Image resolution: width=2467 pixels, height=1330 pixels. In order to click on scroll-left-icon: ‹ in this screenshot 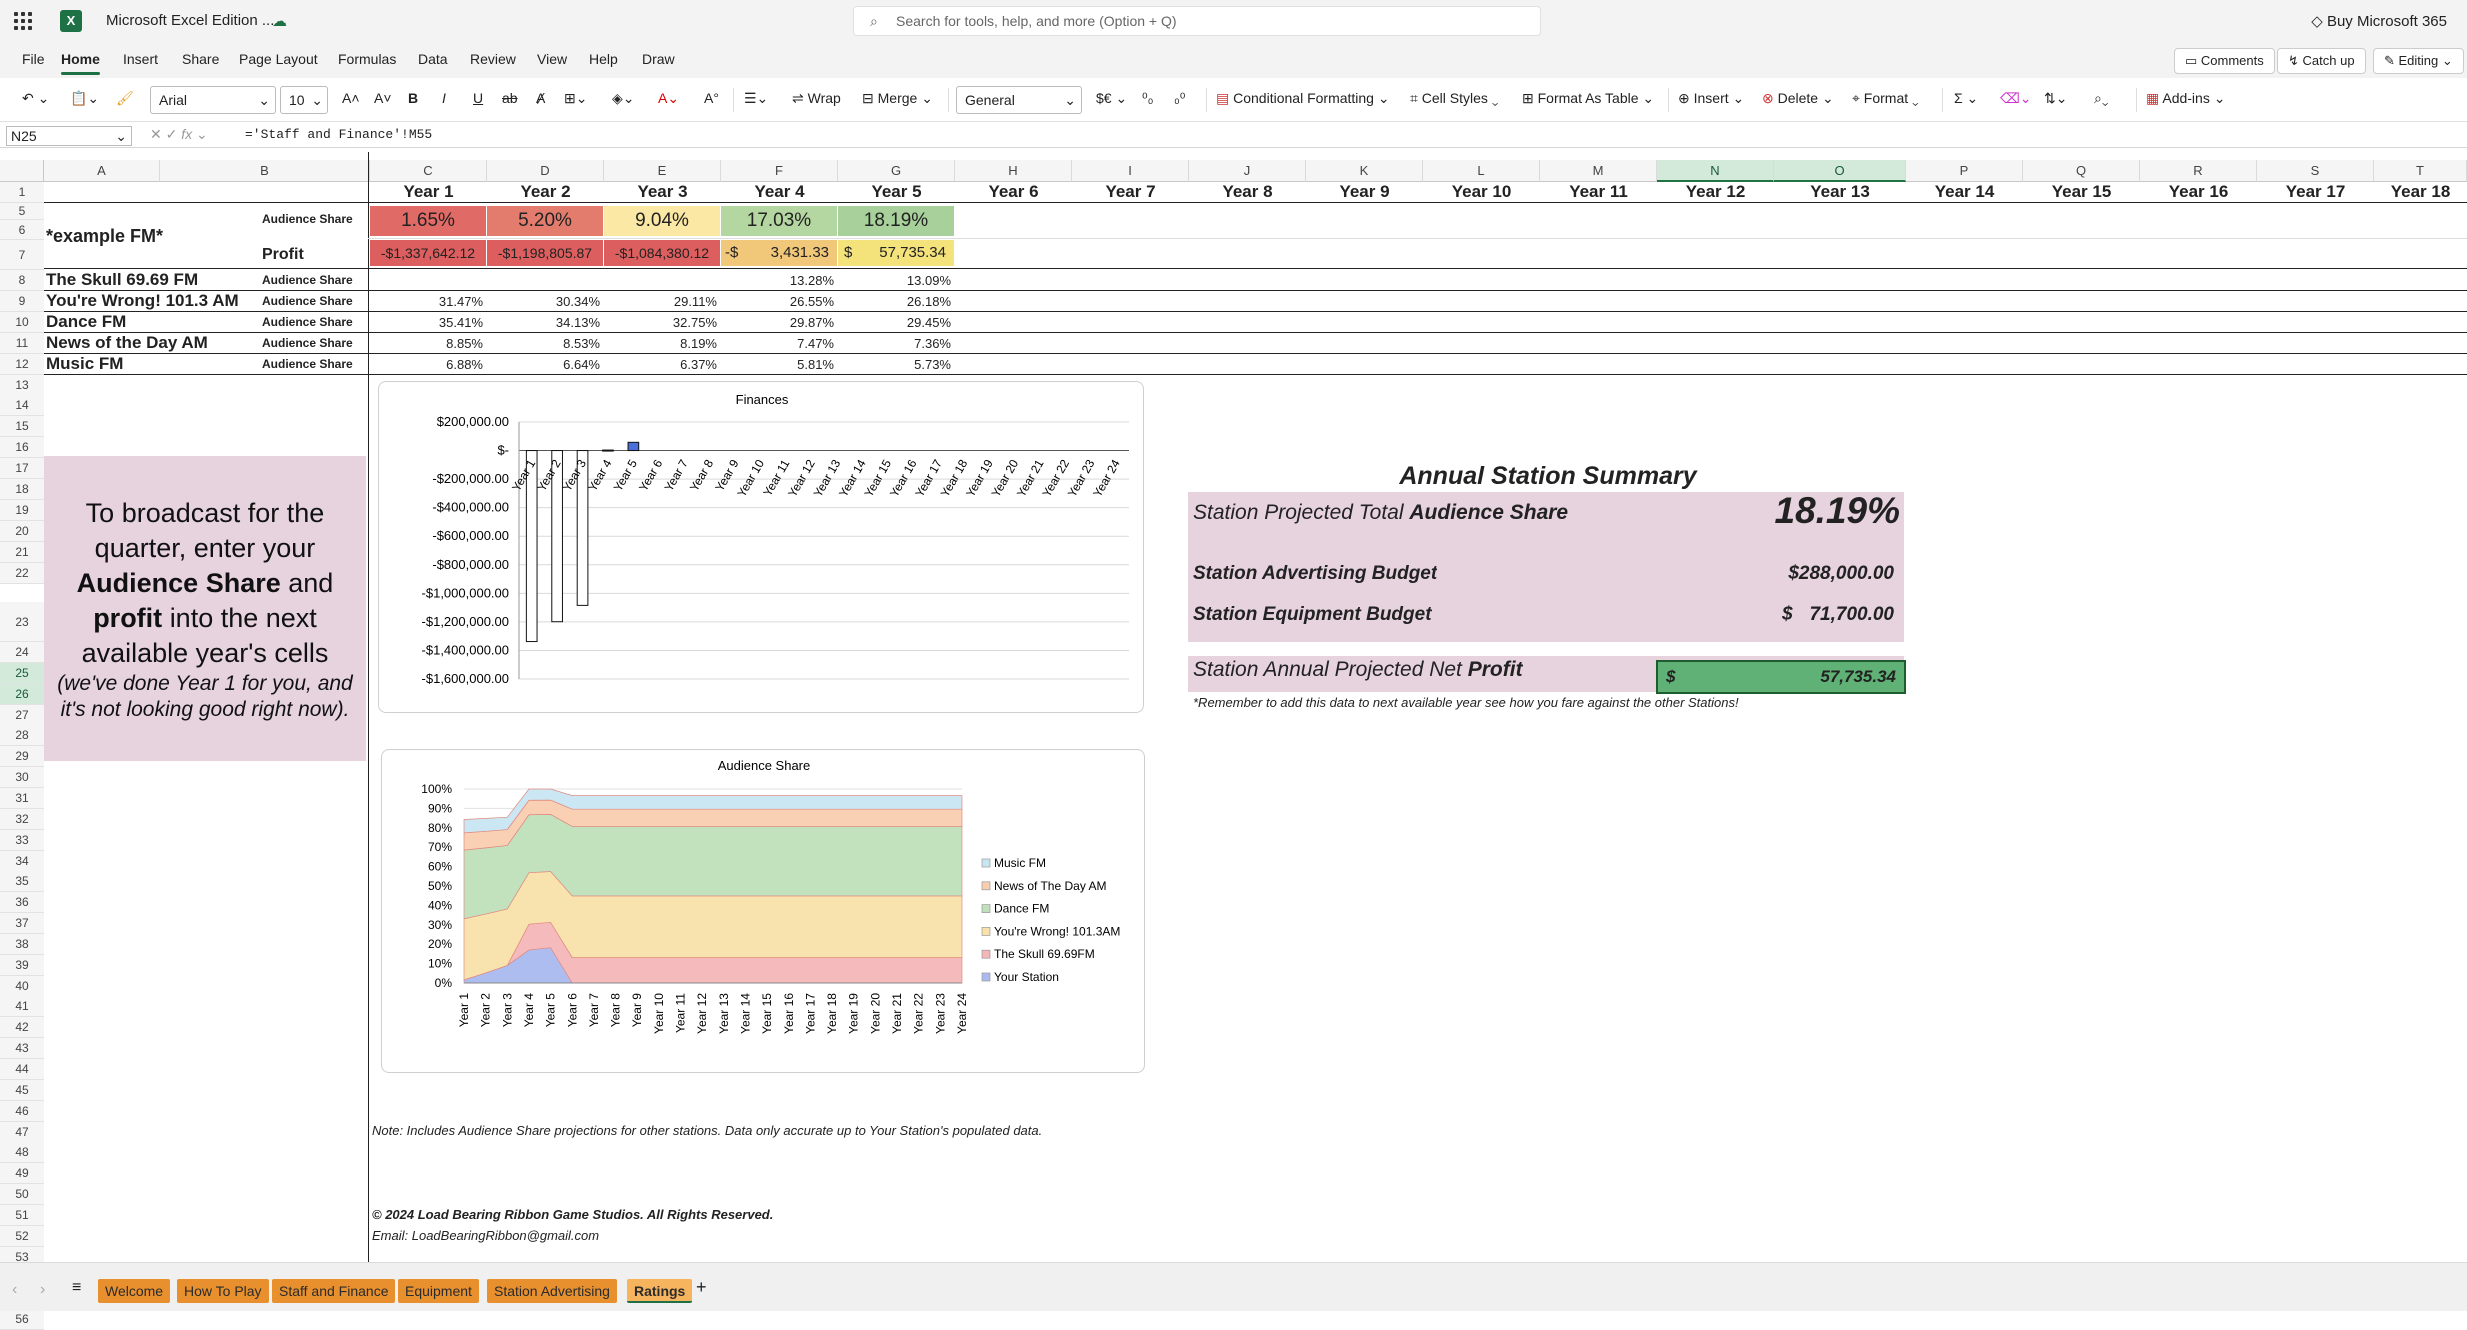, I will do `click(14, 1290)`.